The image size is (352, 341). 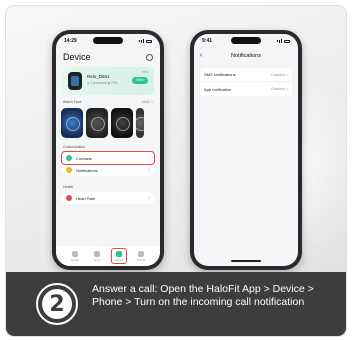 I want to click on step-badge: 2, so click(x=57, y=304).